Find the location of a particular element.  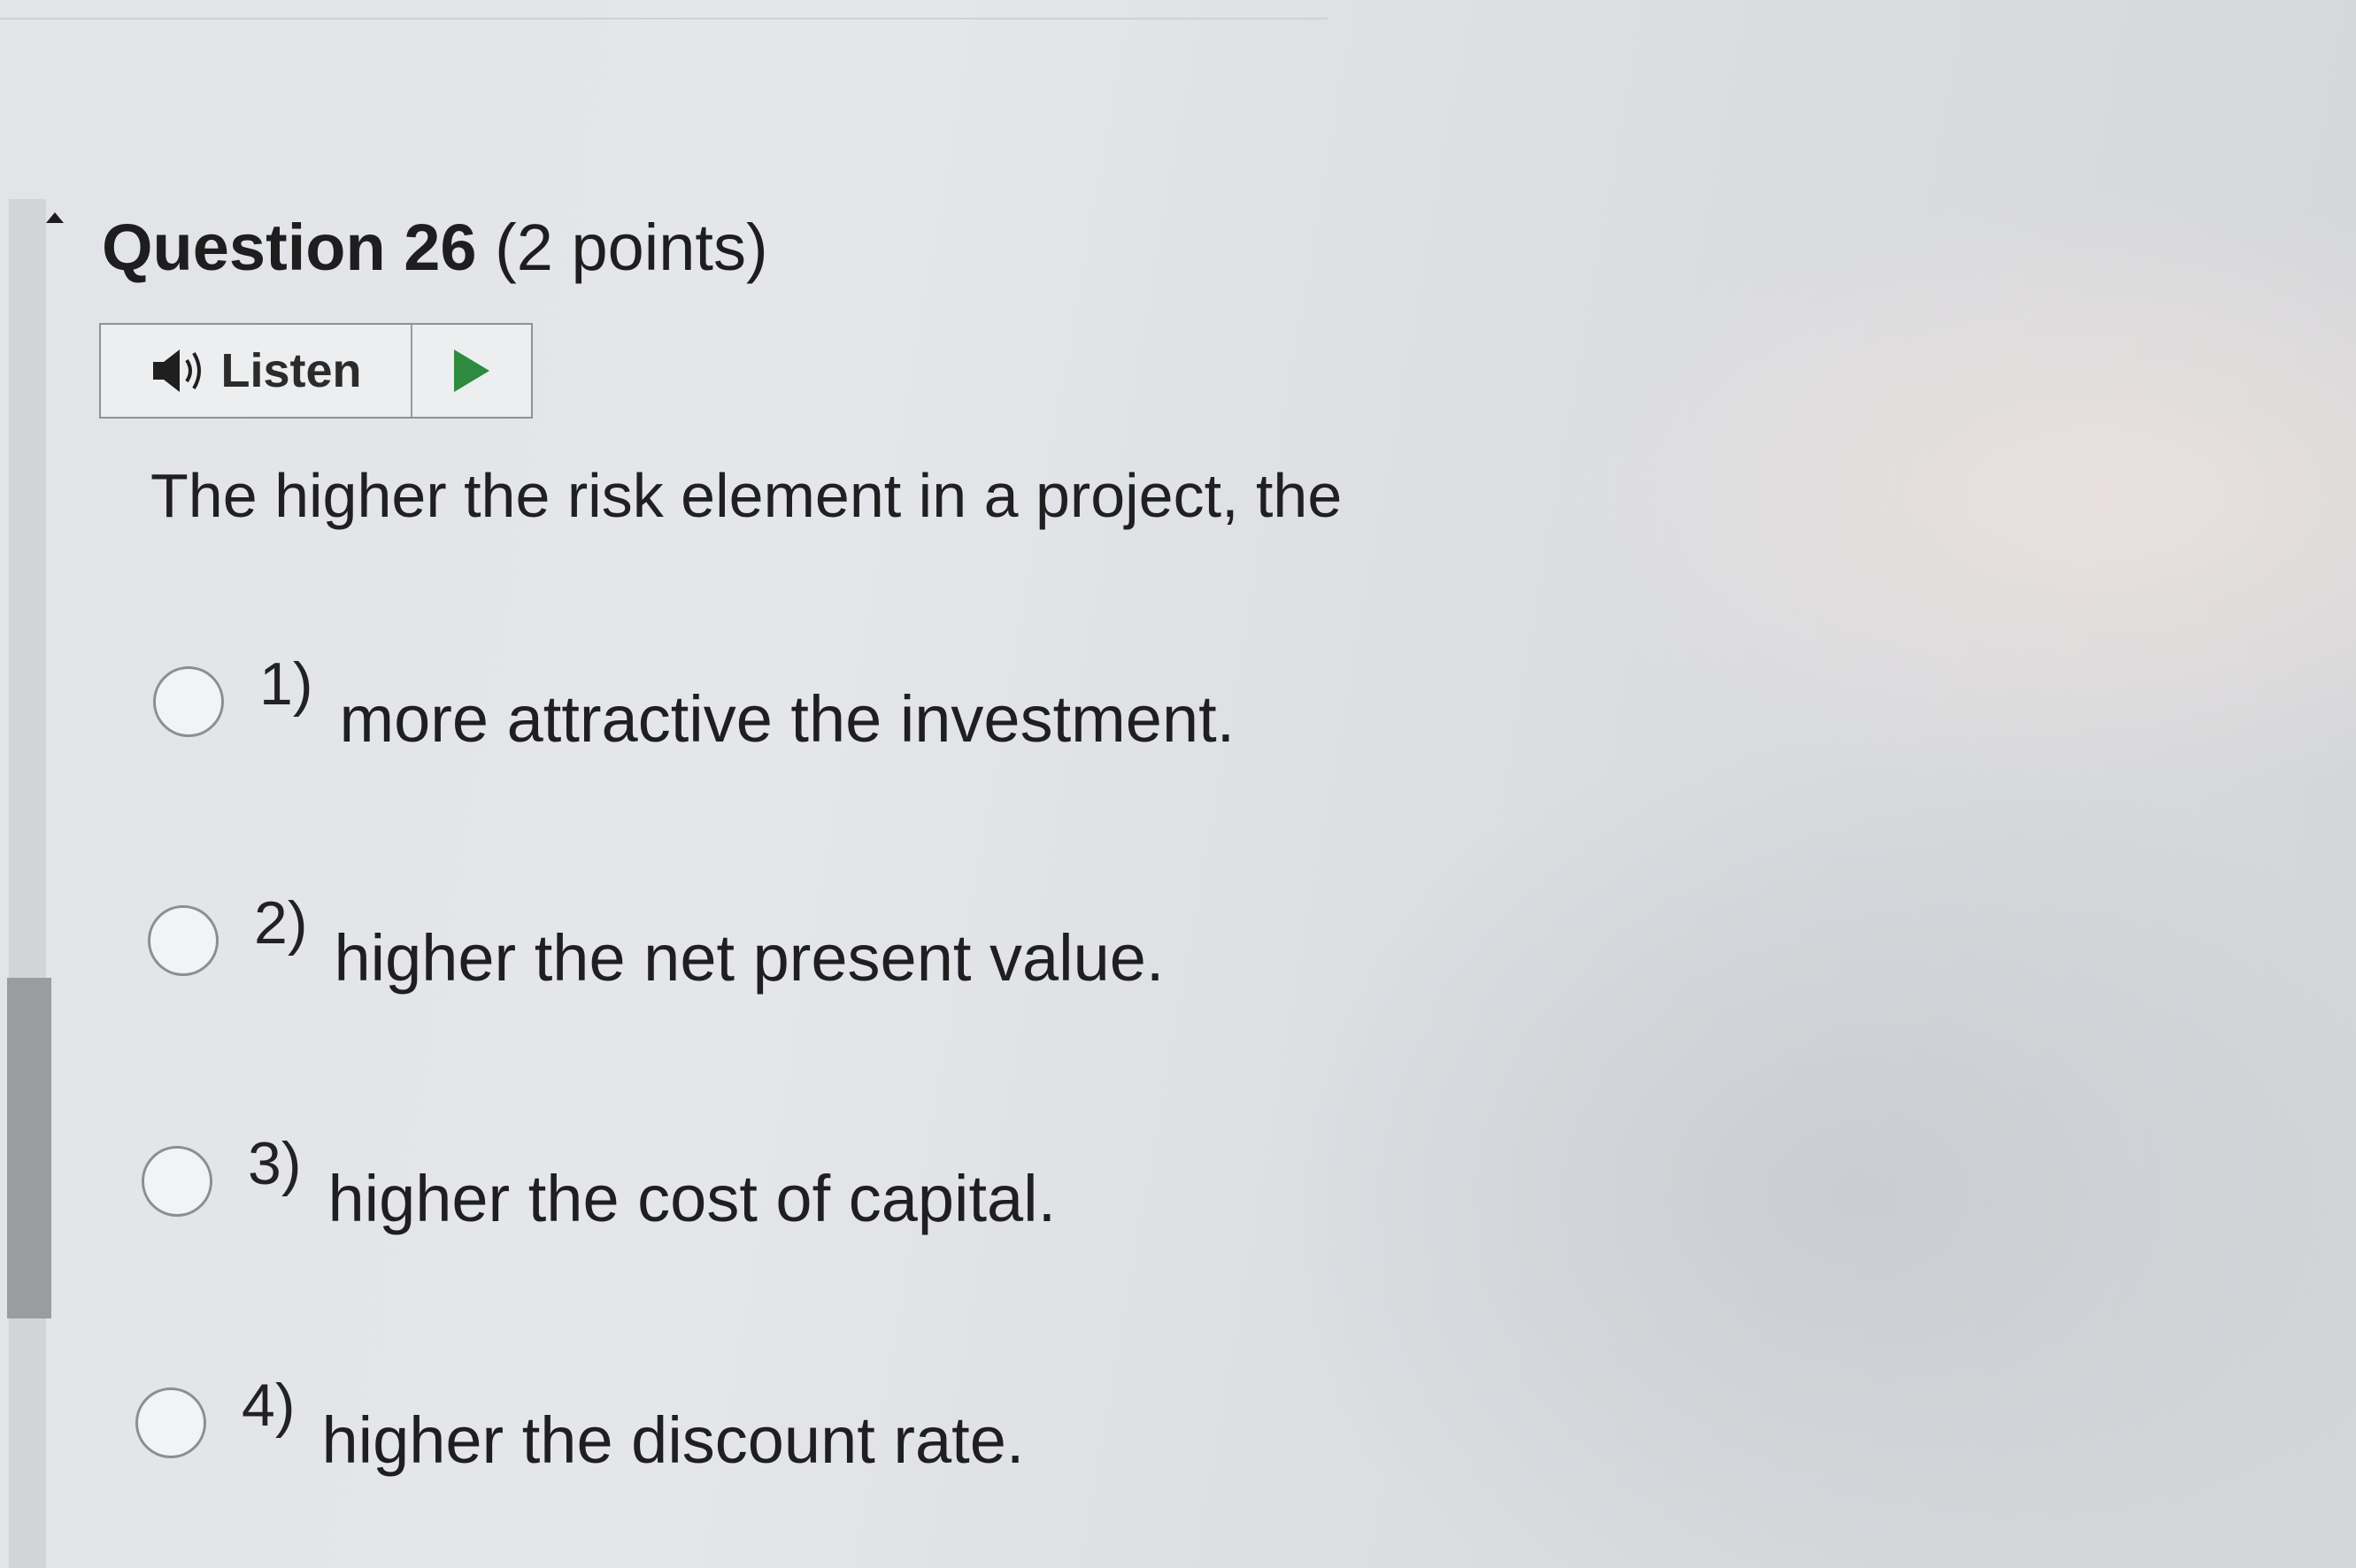

option-text: higher the discount rate. is located at coordinates (673, 1440).